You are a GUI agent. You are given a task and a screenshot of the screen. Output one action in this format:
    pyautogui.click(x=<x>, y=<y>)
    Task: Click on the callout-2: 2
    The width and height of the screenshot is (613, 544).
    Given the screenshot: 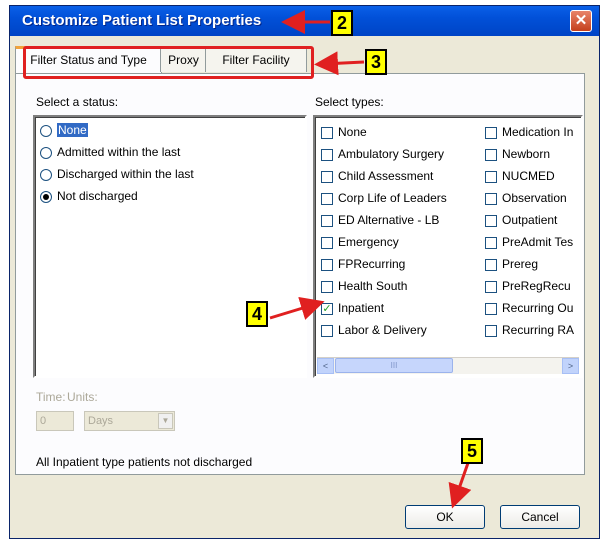 What is the action you would take?
    pyautogui.click(x=342, y=23)
    